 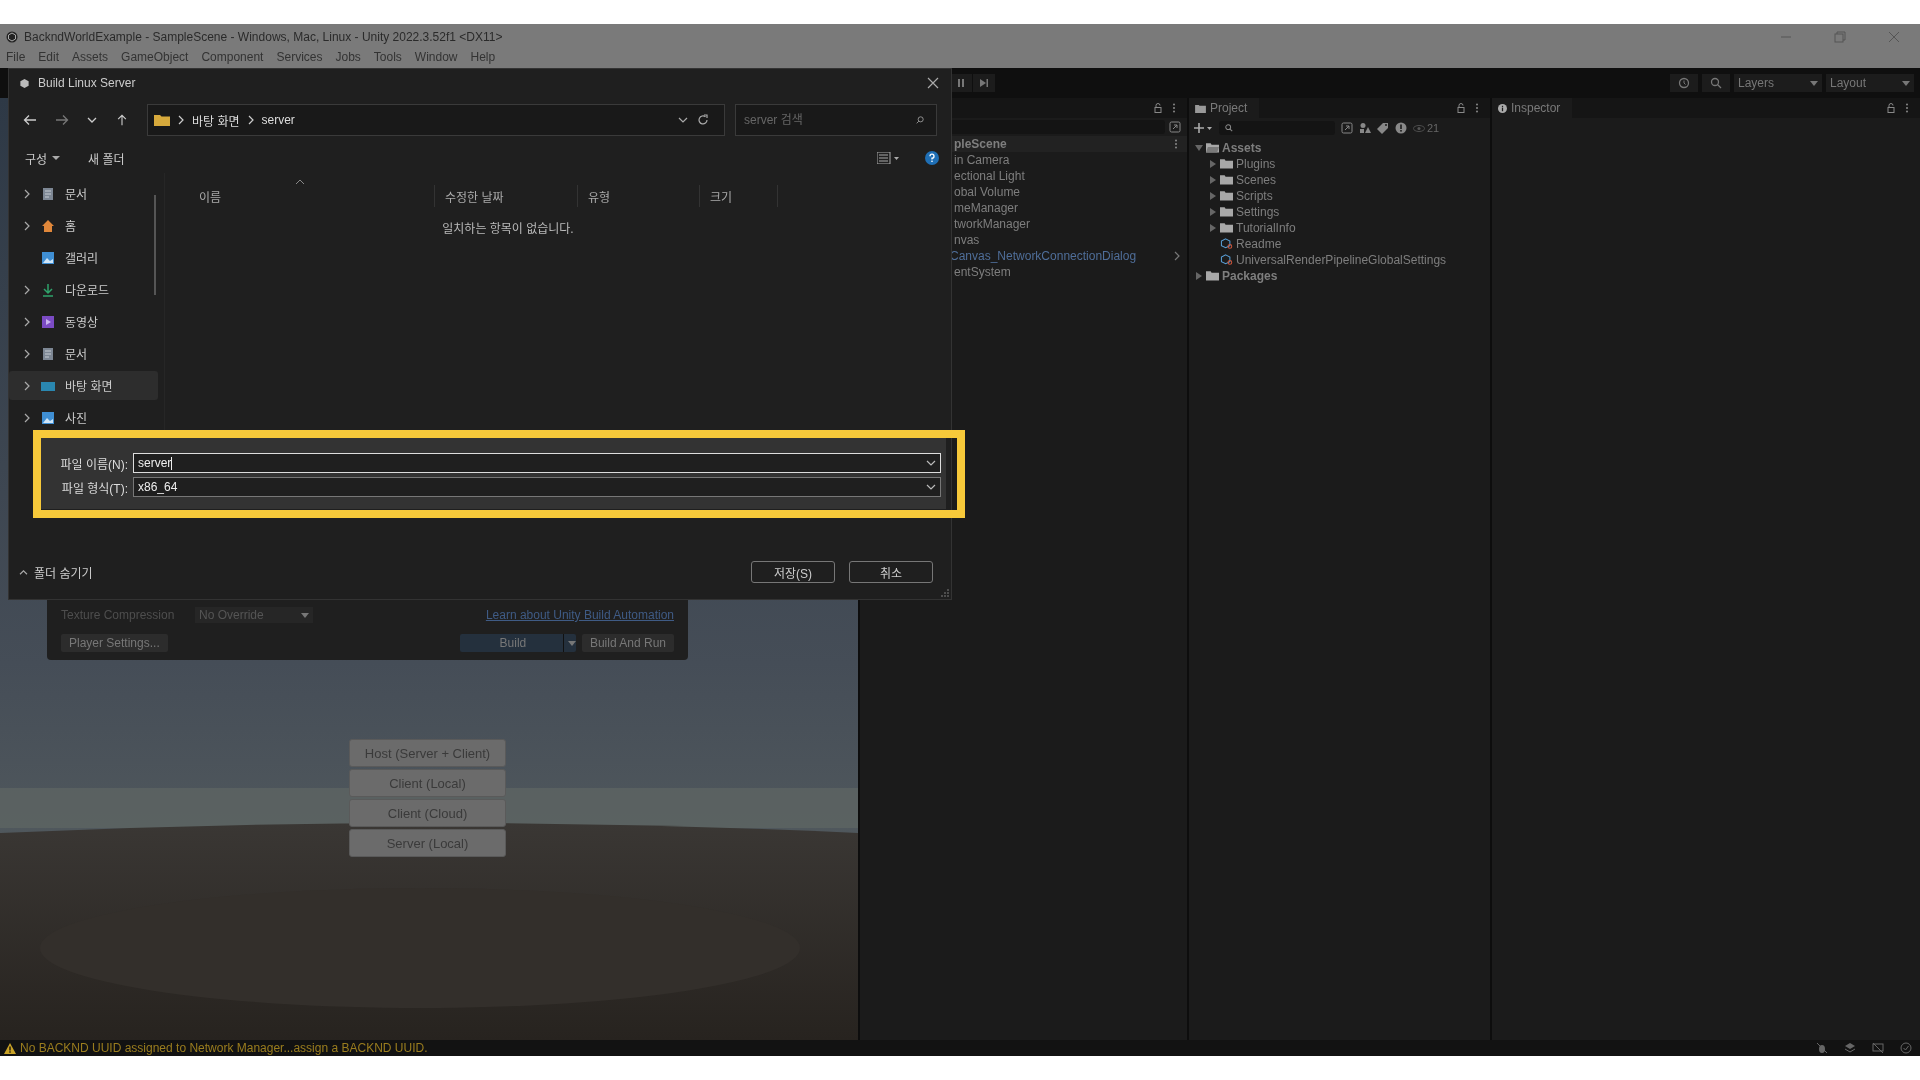 What do you see at coordinates (1684, 83) in the screenshot?
I see `history-button` at bounding box center [1684, 83].